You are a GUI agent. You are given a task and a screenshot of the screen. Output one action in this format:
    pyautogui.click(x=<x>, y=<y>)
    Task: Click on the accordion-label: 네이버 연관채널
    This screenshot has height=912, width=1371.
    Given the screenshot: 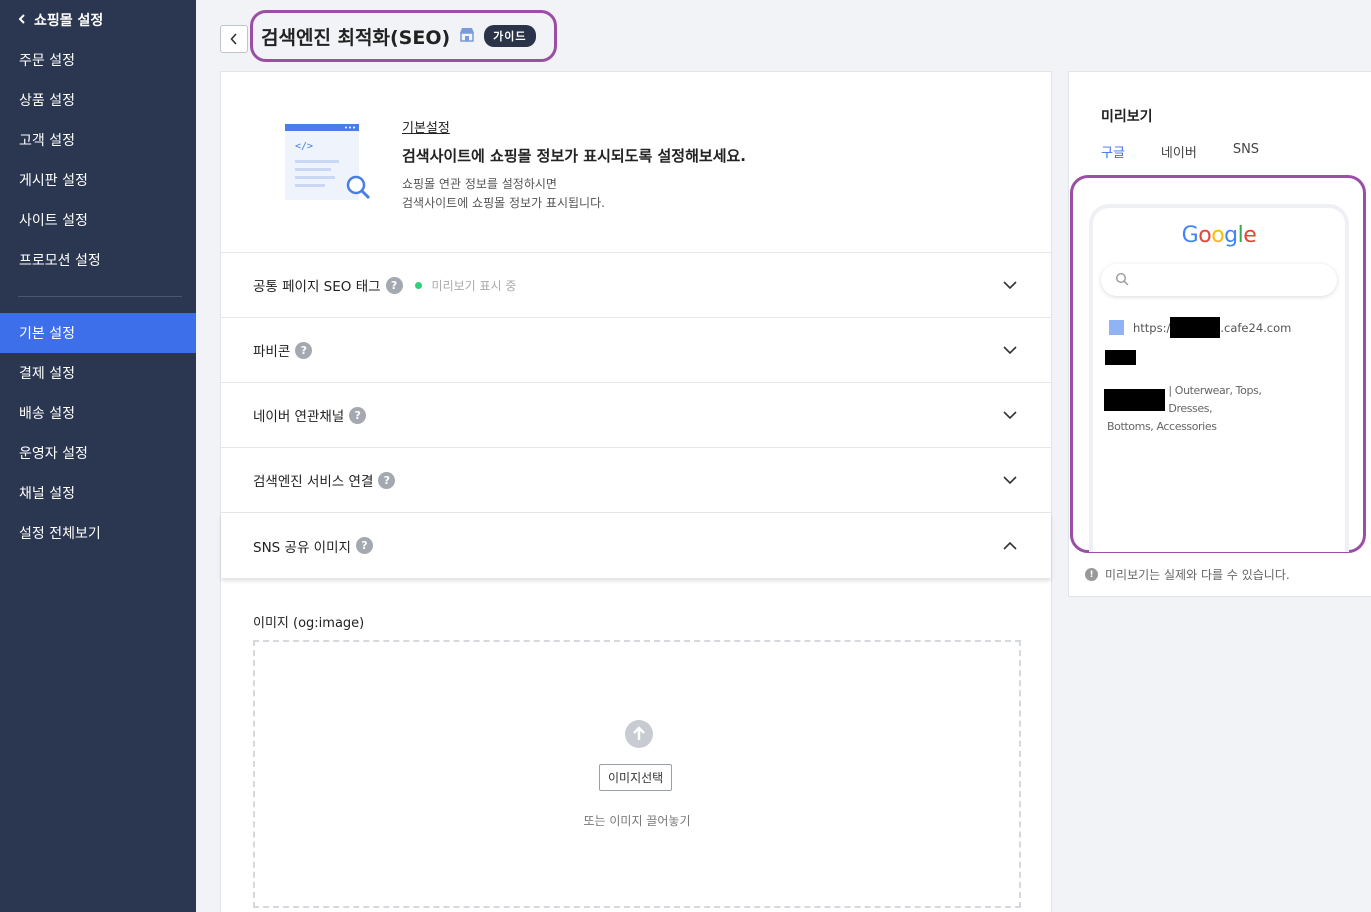 What is the action you would take?
    pyautogui.click(x=299, y=417)
    